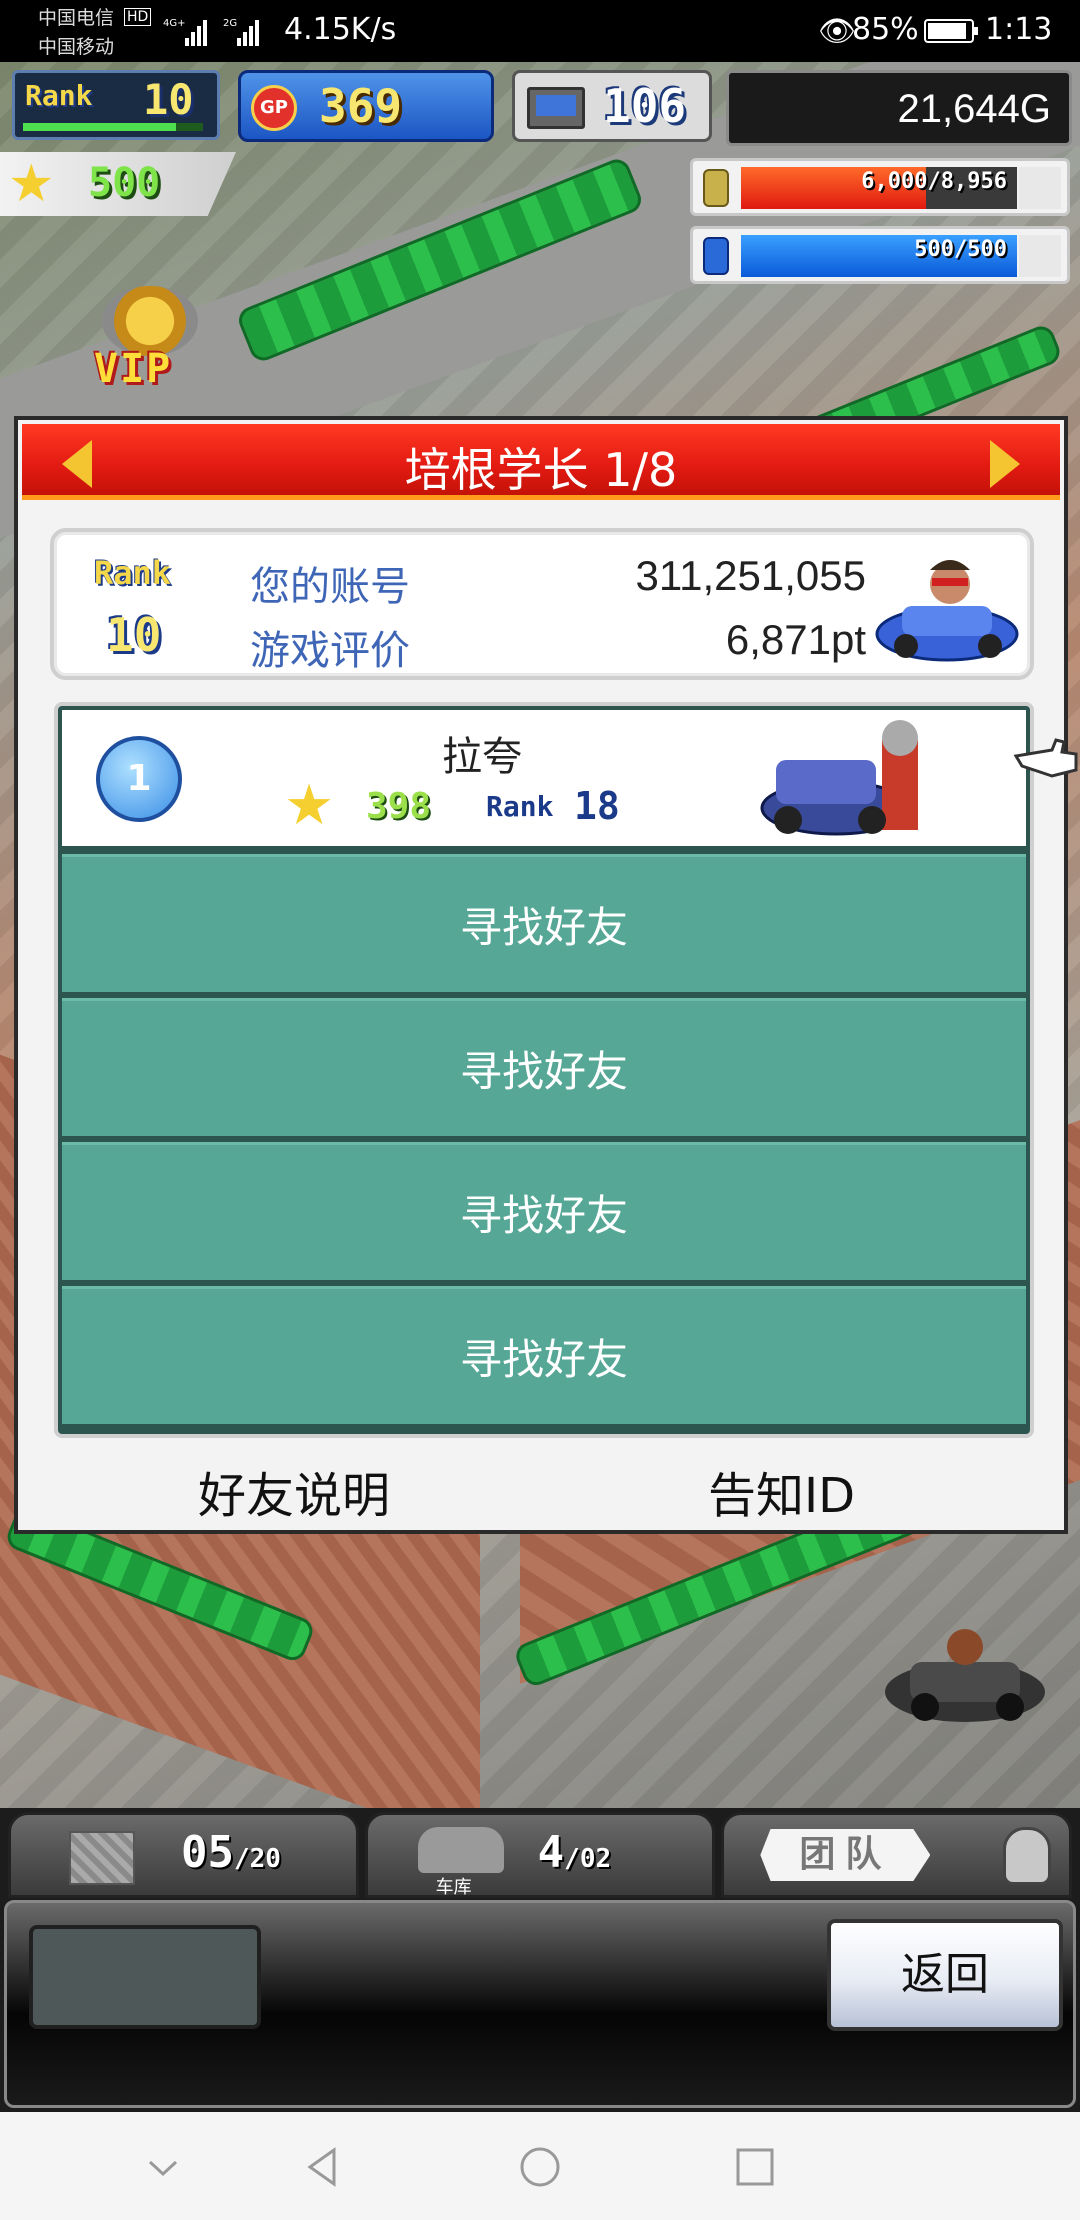 This screenshot has width=1080, height=2220. I want to click on gp-panel: GP 369, so click(366, 106).